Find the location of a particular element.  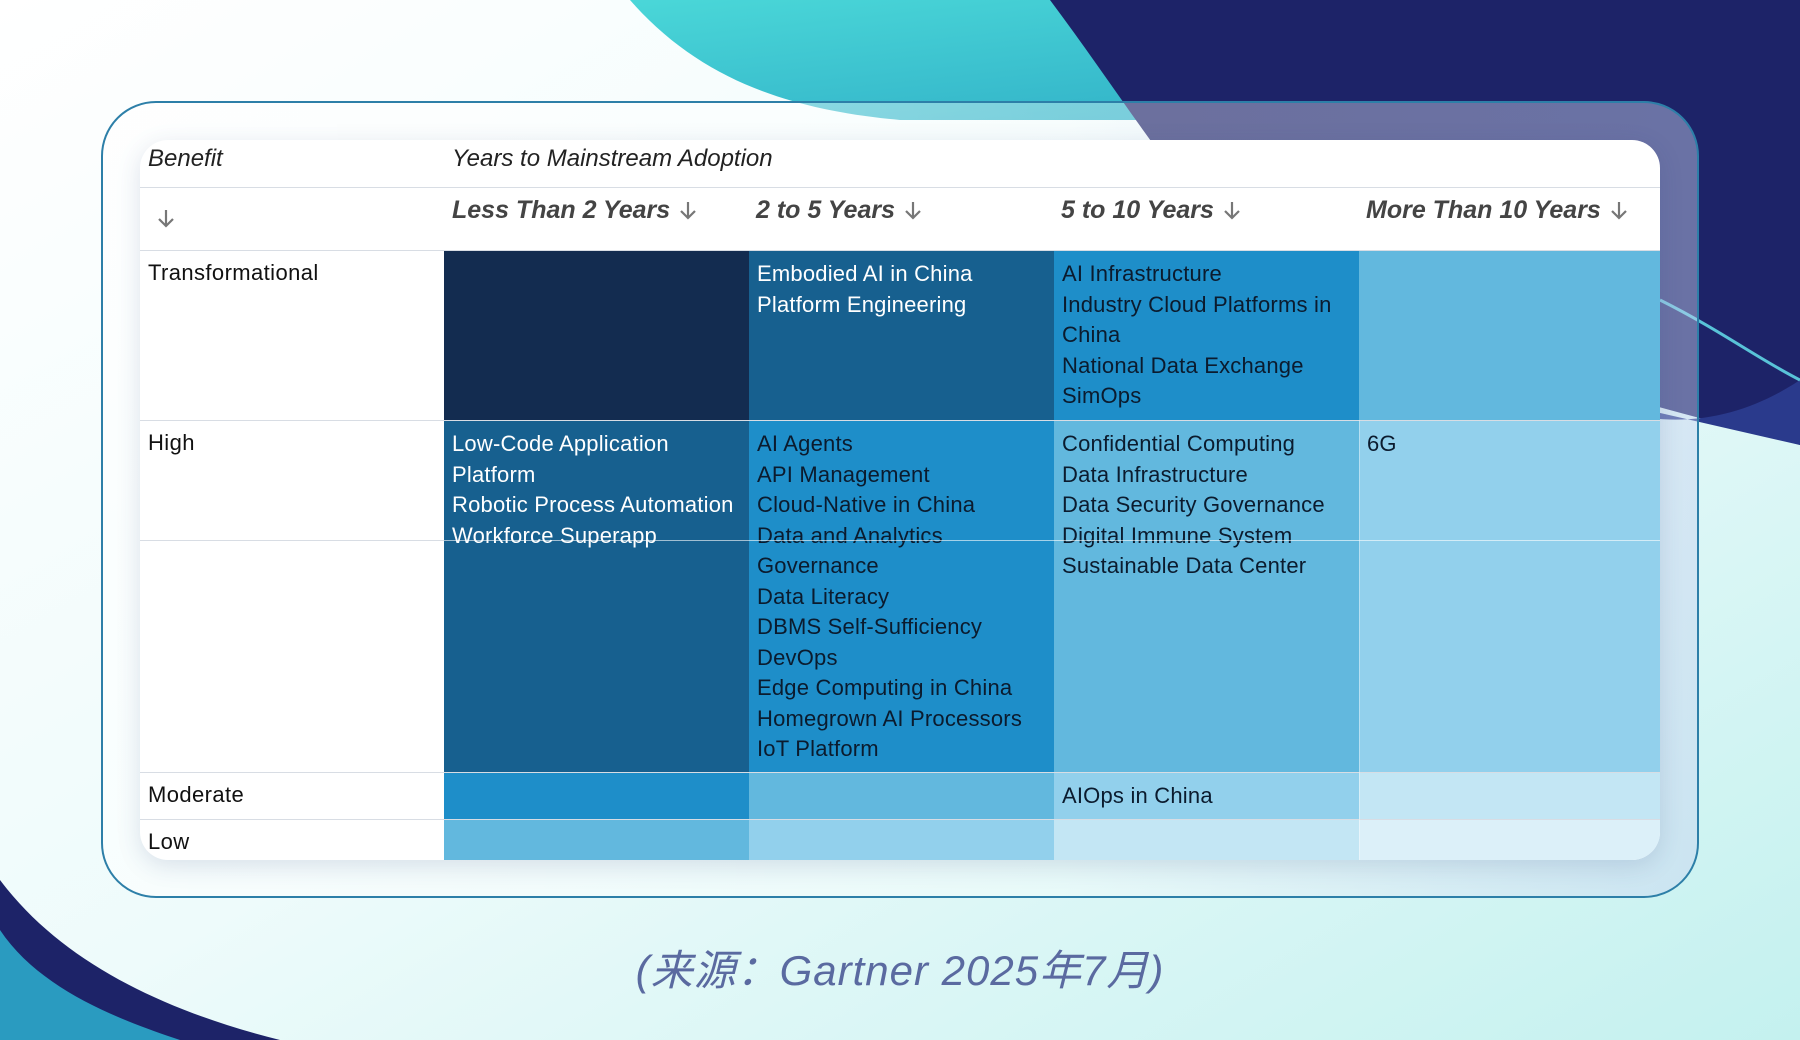

matrix-cell-low-5to10 is located at coordinates (1206, 840).